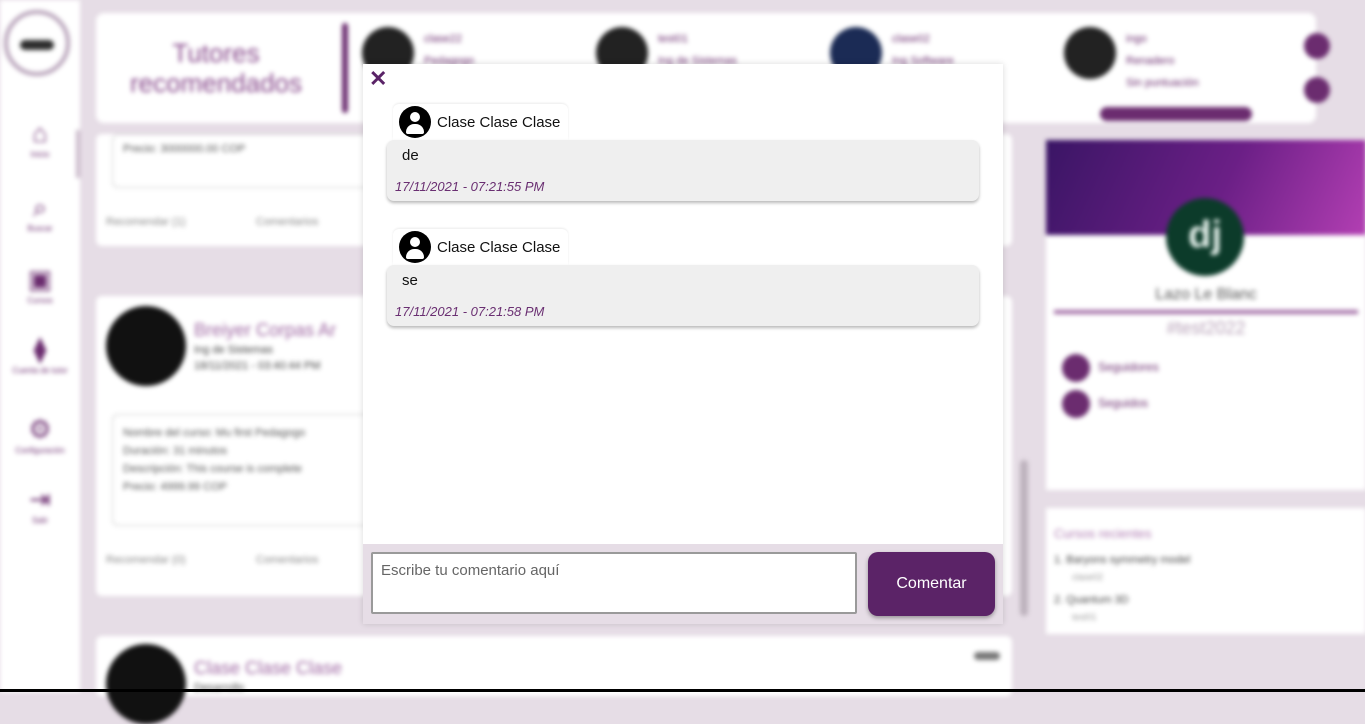  What do you see at coordinates (219, 688) in the screenshot?
I see `post-author-role: Desarrollo` at bounding box center [219, 688].